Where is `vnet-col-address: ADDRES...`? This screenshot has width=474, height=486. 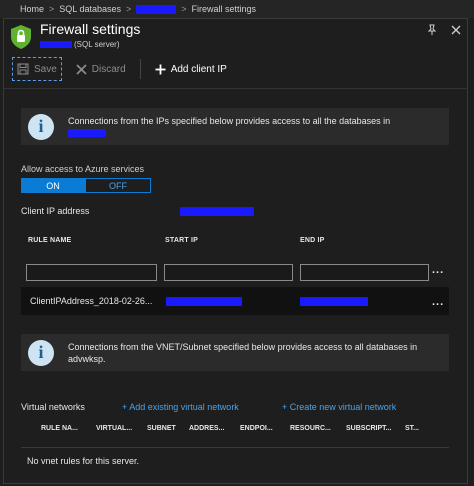
vnet-col-address: ADDRES... is located at coordinates (207, 428).